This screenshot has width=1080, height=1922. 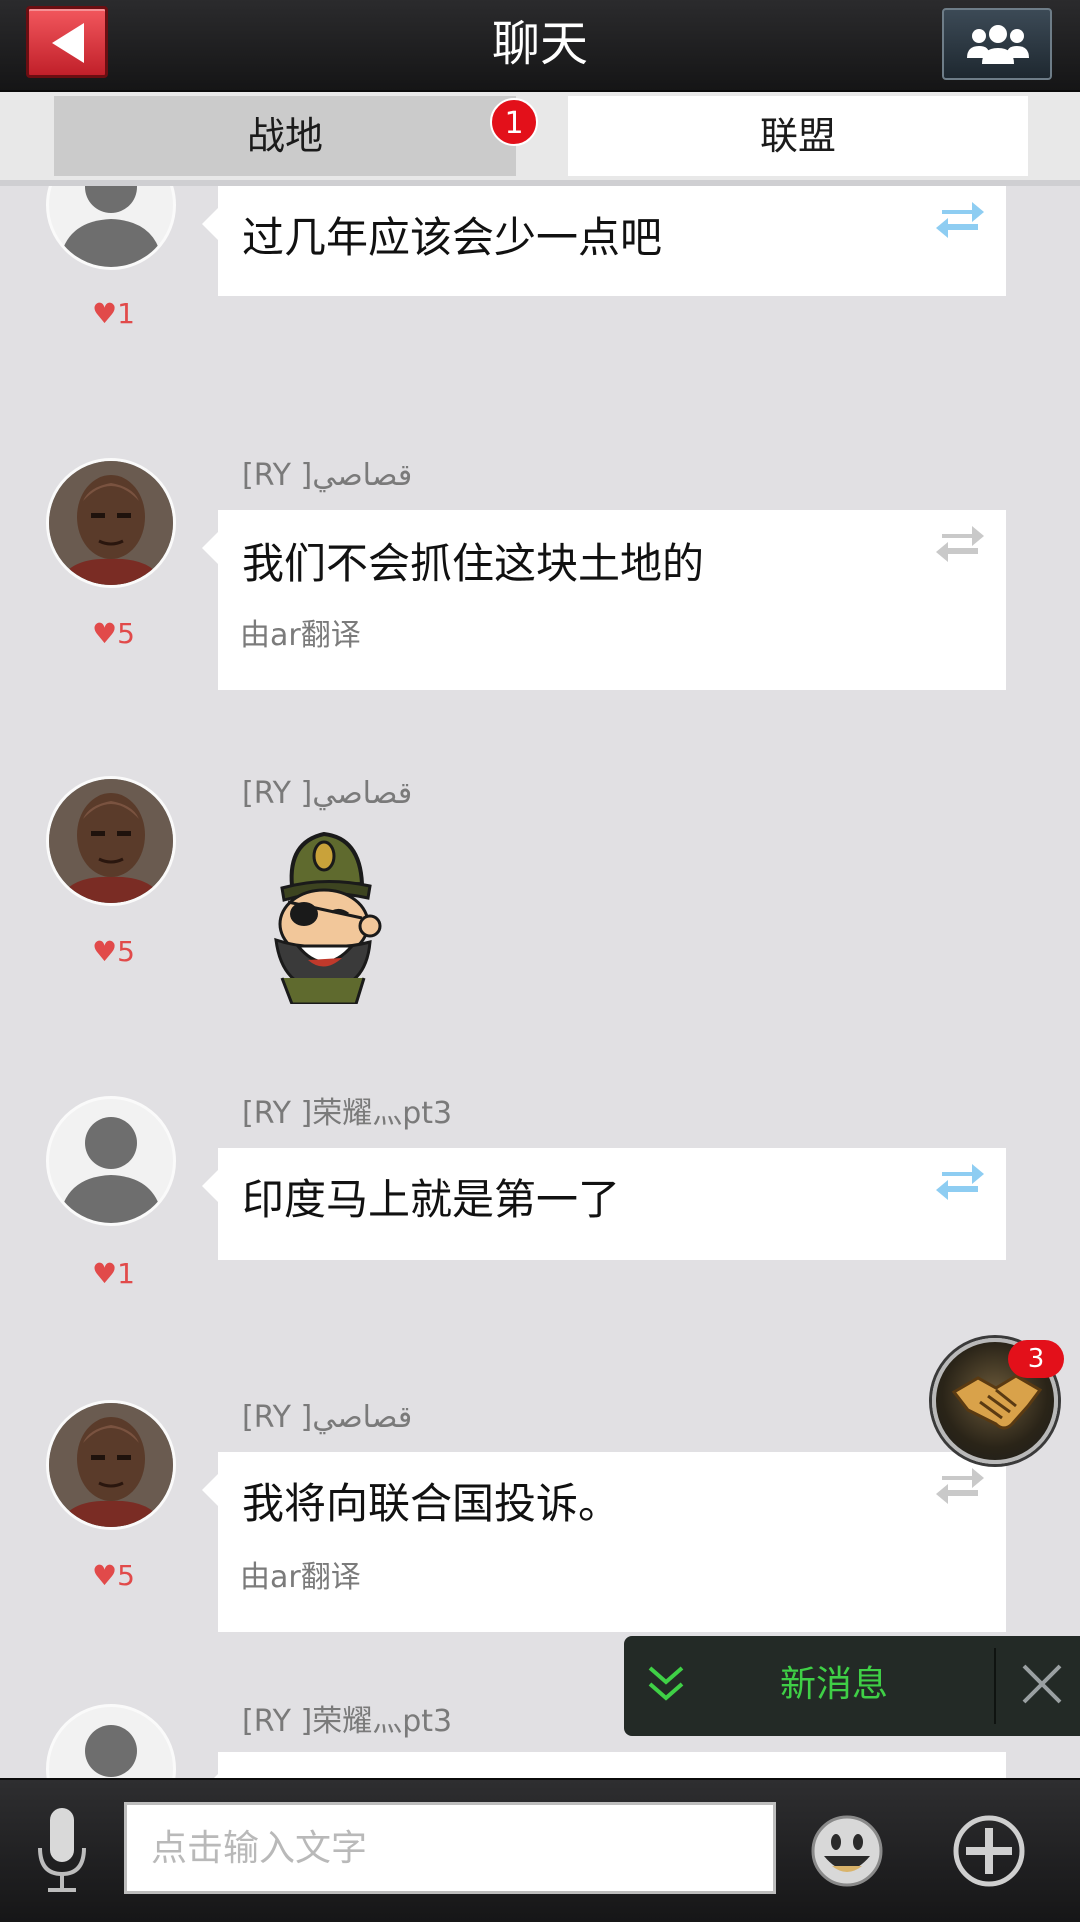 What do you see at coordinates (322, 916) in the screenshot?
I see `pirate-officer-sticker-icon` at bounding box center [322, 916].